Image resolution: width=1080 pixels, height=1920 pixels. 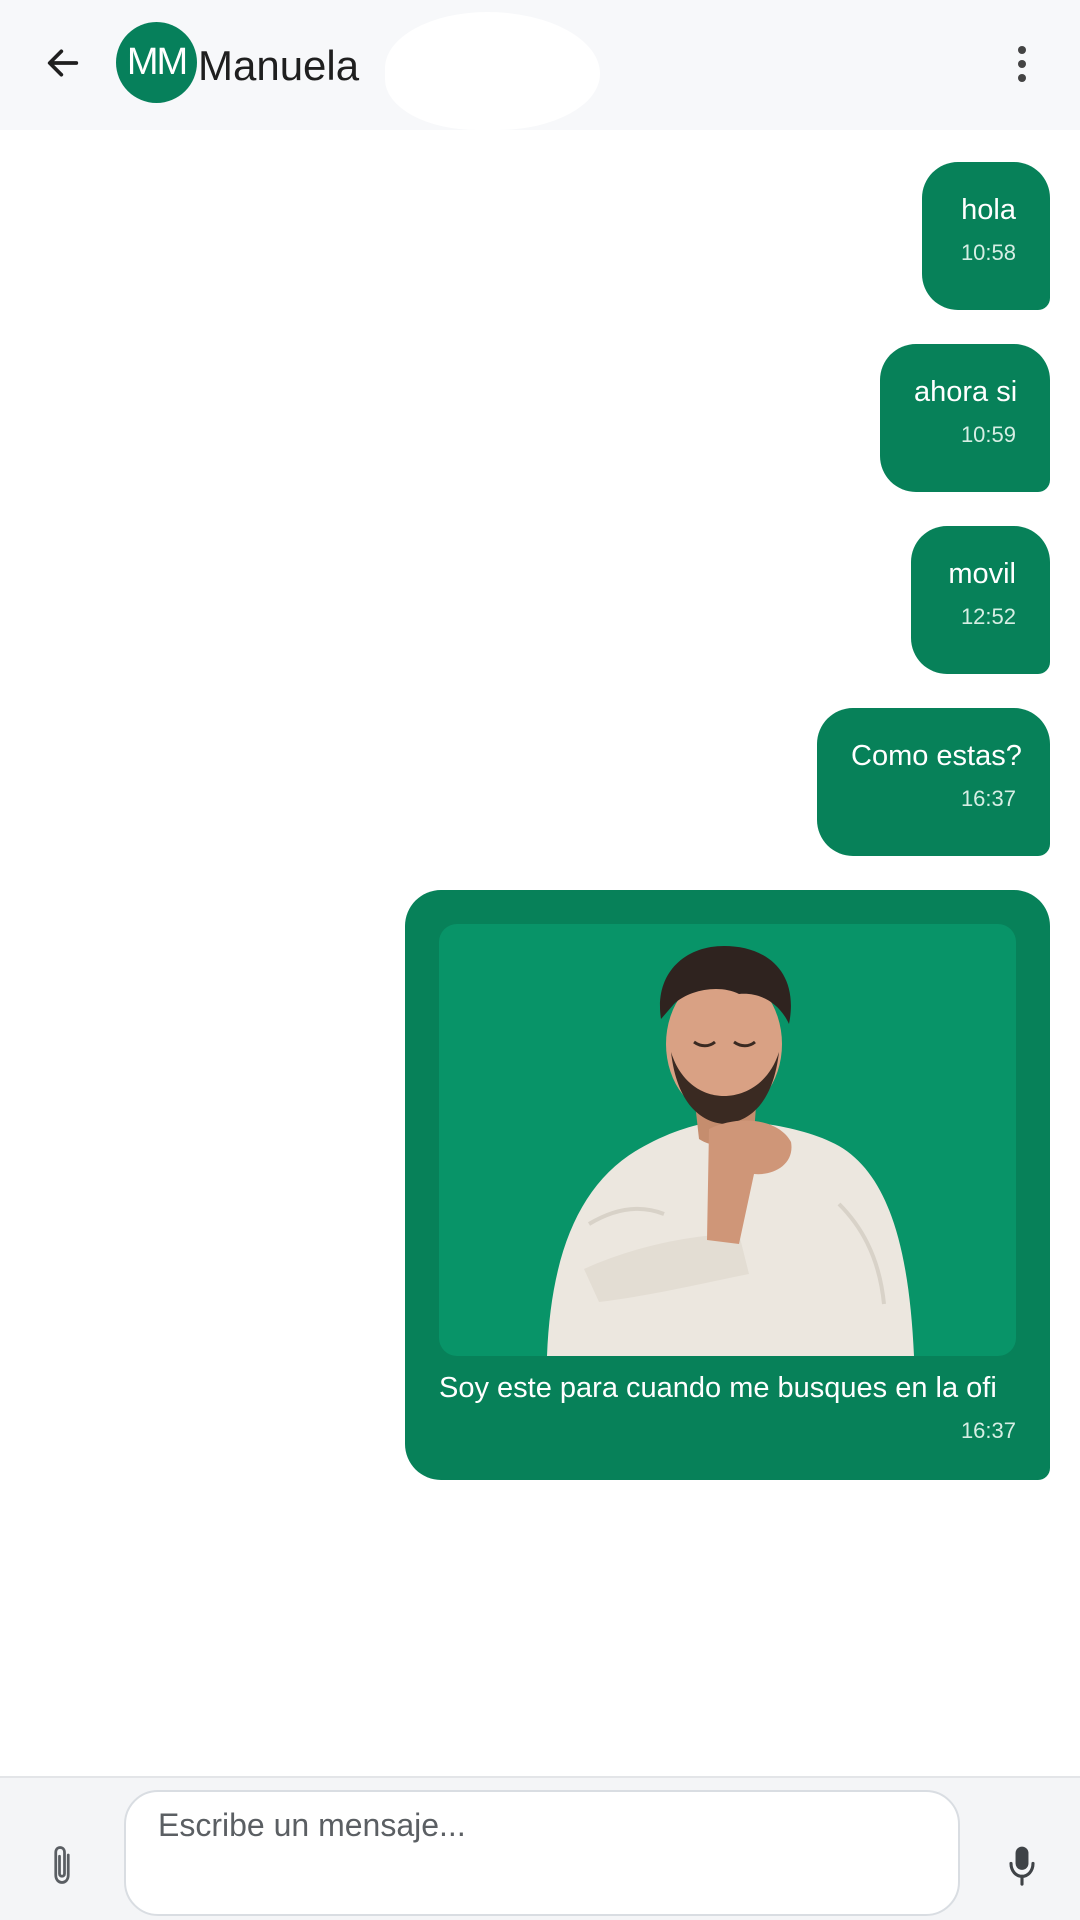 I want to click on message-bubble: movil 12:52, so click(x=980, y=600).